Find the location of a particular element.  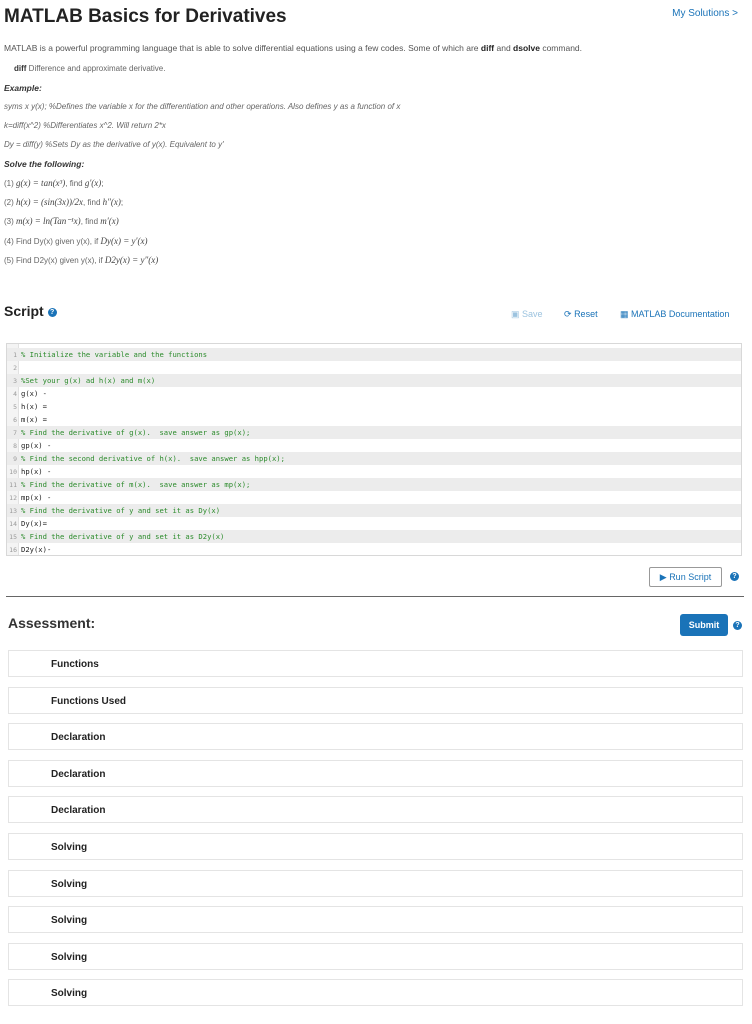

code-line: 3 %Set your g(x) ad h(x) and m(x) is located at coordinates (374, 380).